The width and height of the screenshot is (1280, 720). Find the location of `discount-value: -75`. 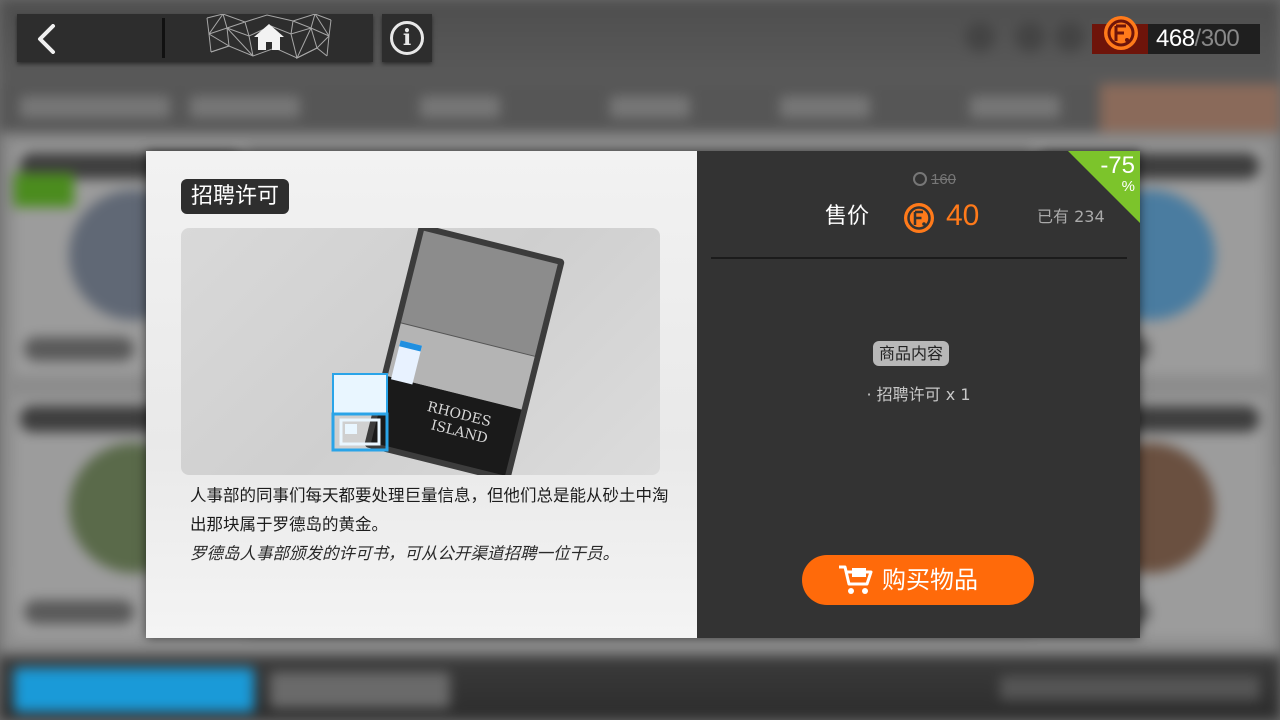

discount-value: -75 is located at coordinates (1117, 165).